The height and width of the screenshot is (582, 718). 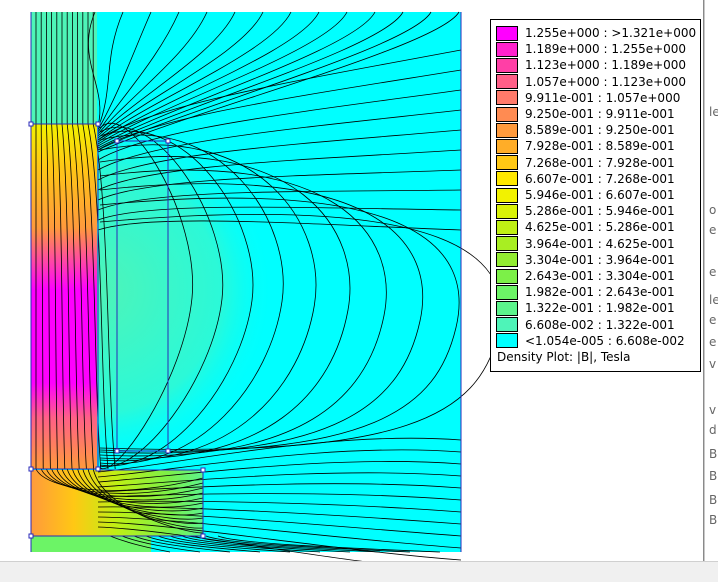 What do you see at coordinates (713, 430) in the screenshot?
I see `clipped-panel-text: d` at bounding box center [713, 430].